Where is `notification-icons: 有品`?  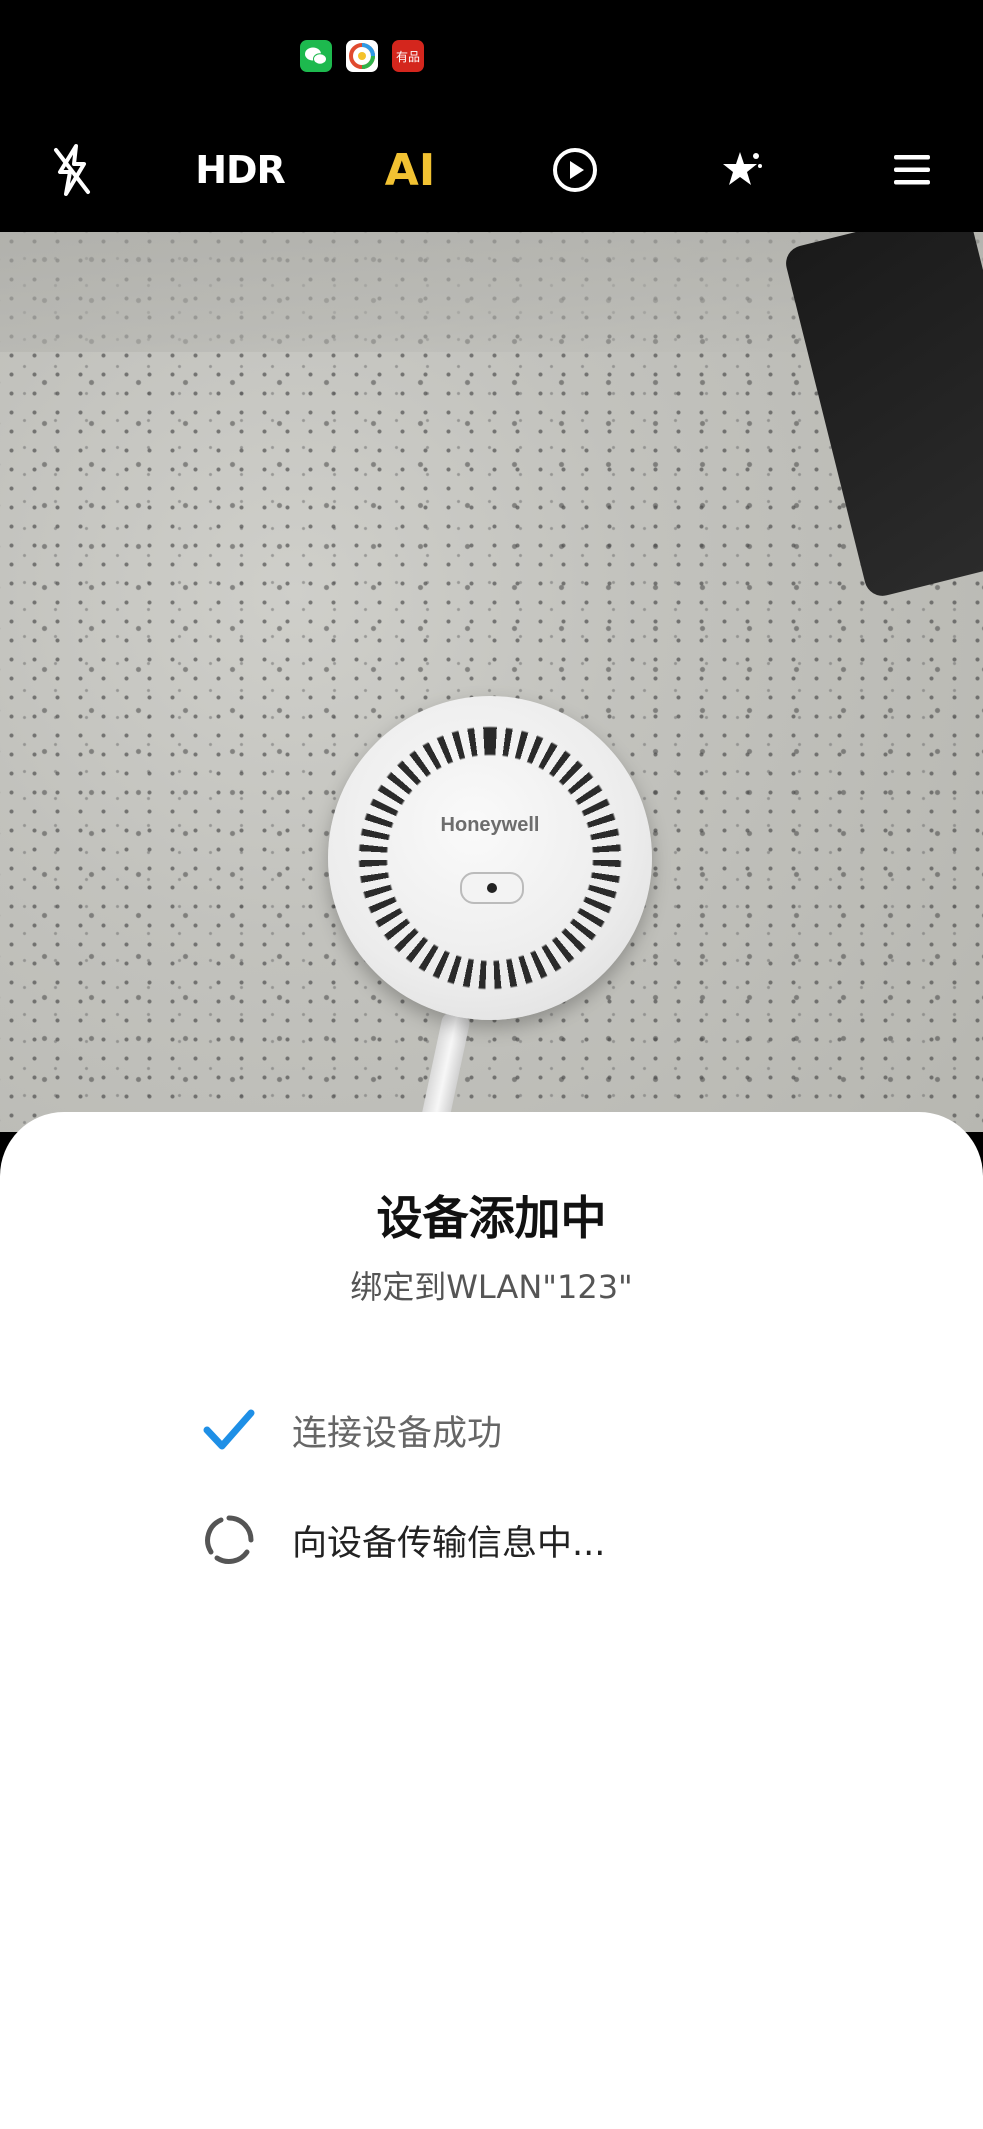
notification-icons: 有品 is located at coordinates (362, 56).